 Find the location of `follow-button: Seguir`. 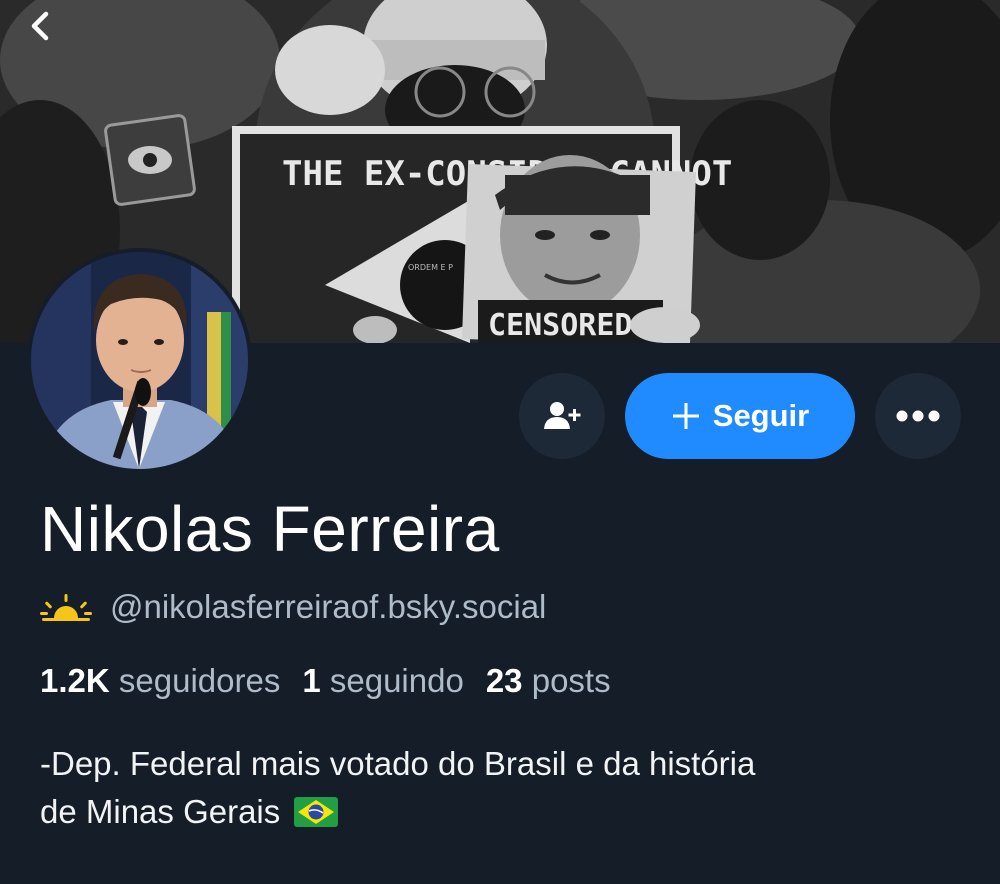

follow-button: Seguir is located at coordinates (740, 416).